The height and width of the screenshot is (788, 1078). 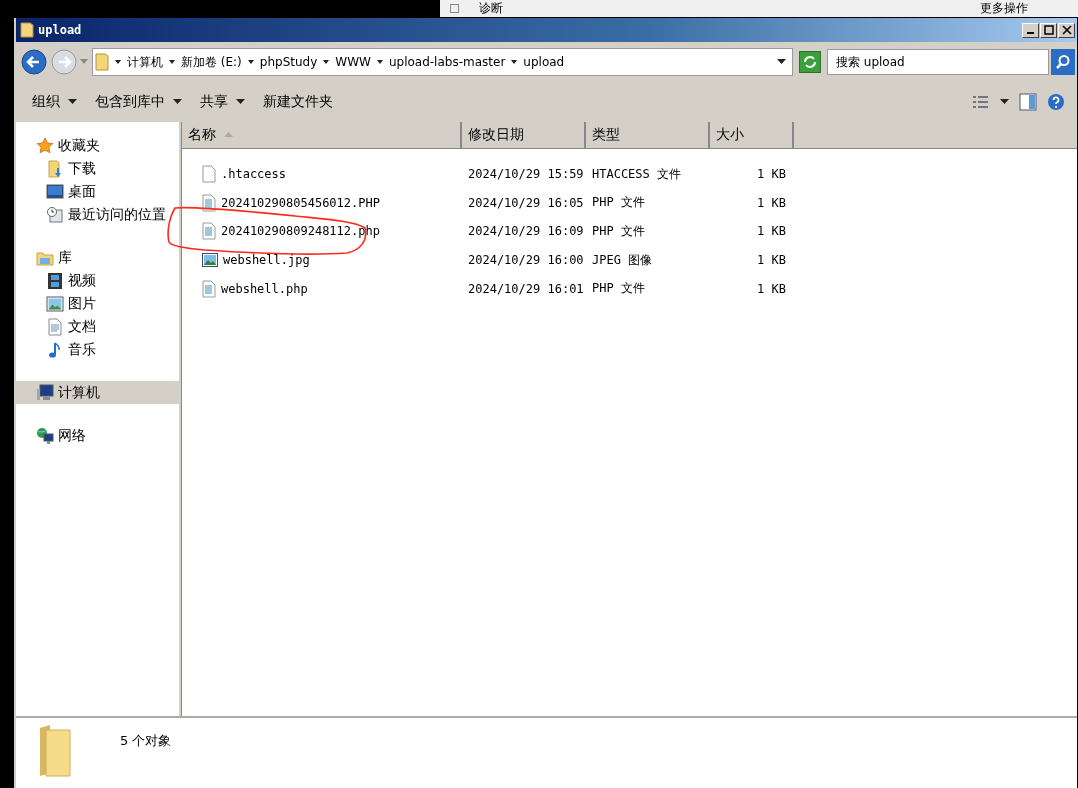 I want to click on breadcrumb: WWW, so click(x=353, y=62).